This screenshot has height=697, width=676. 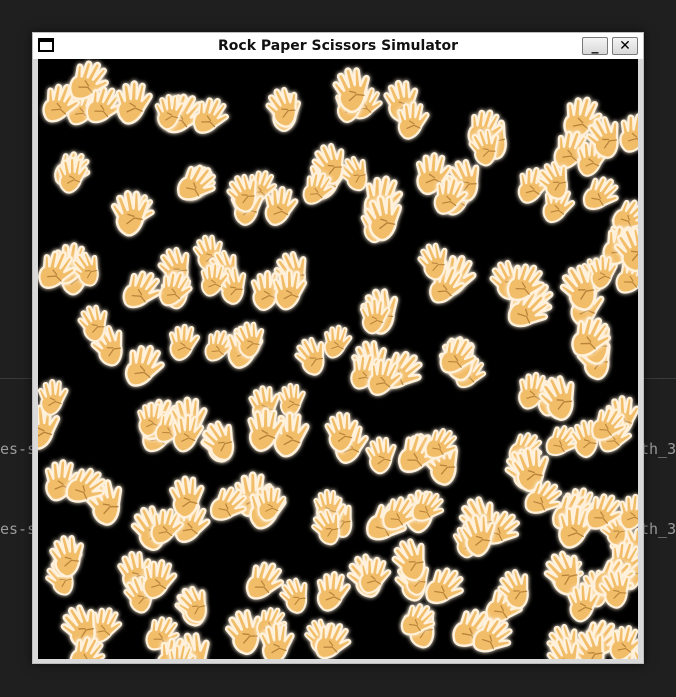 I want to click on window-title: Rock Paper Scissors Simulator, so click(x=338, y=46).